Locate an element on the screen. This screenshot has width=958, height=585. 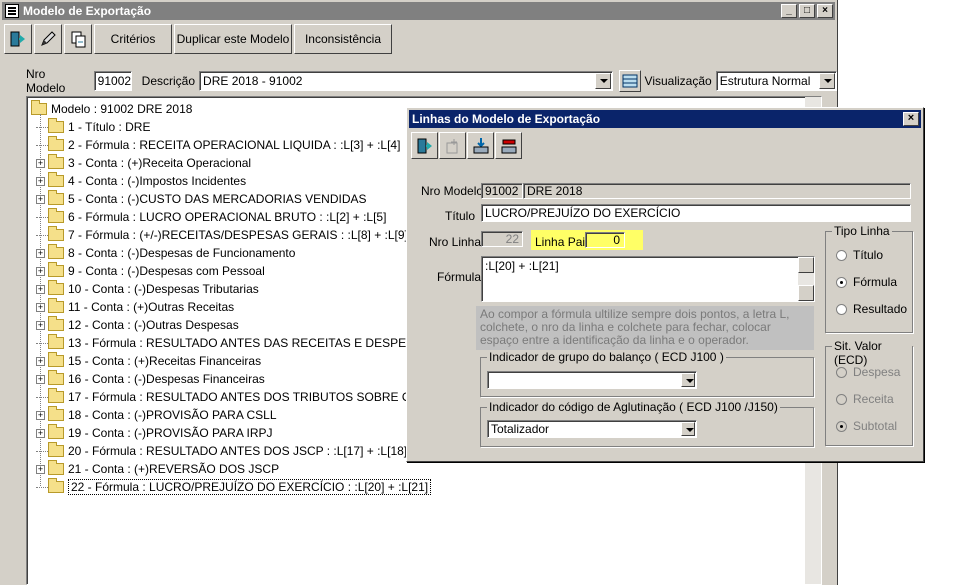
duplicar-modelo-button: Duplicar este Modelo is located at coordinates (233, 39).